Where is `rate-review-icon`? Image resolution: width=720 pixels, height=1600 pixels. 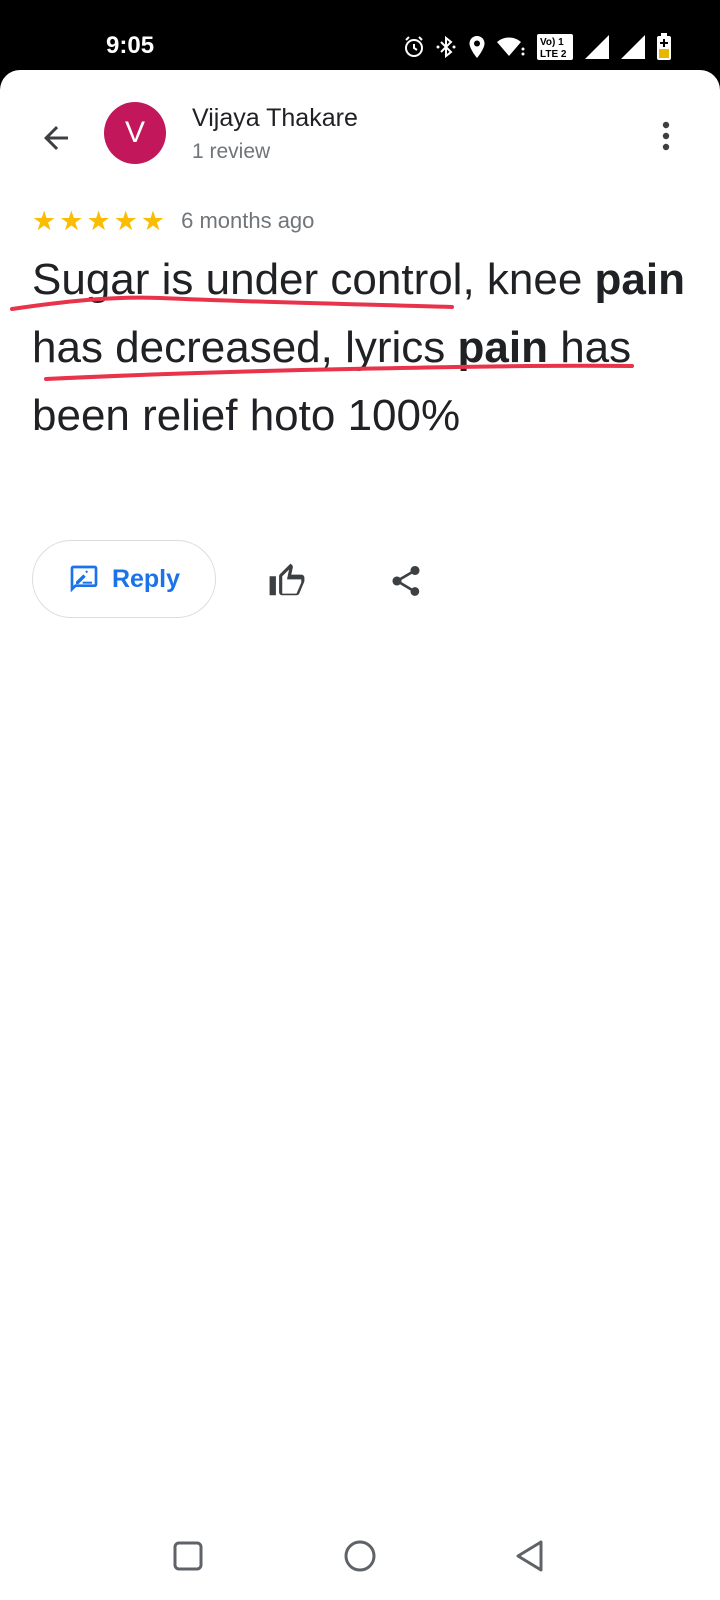 rate-review-icon is located at coordinates (84, 579).